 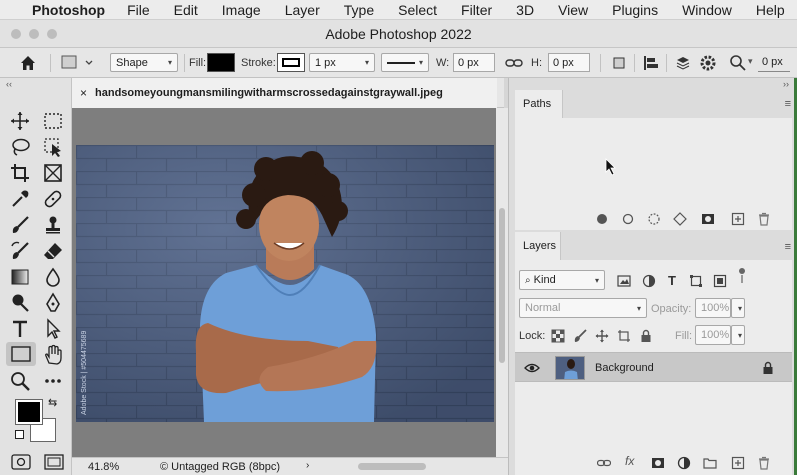 What do you see at coordinates (672, 280) in the screenshot?
I see `type-layer-filter-icon: T` at bounding box center [672, 280].